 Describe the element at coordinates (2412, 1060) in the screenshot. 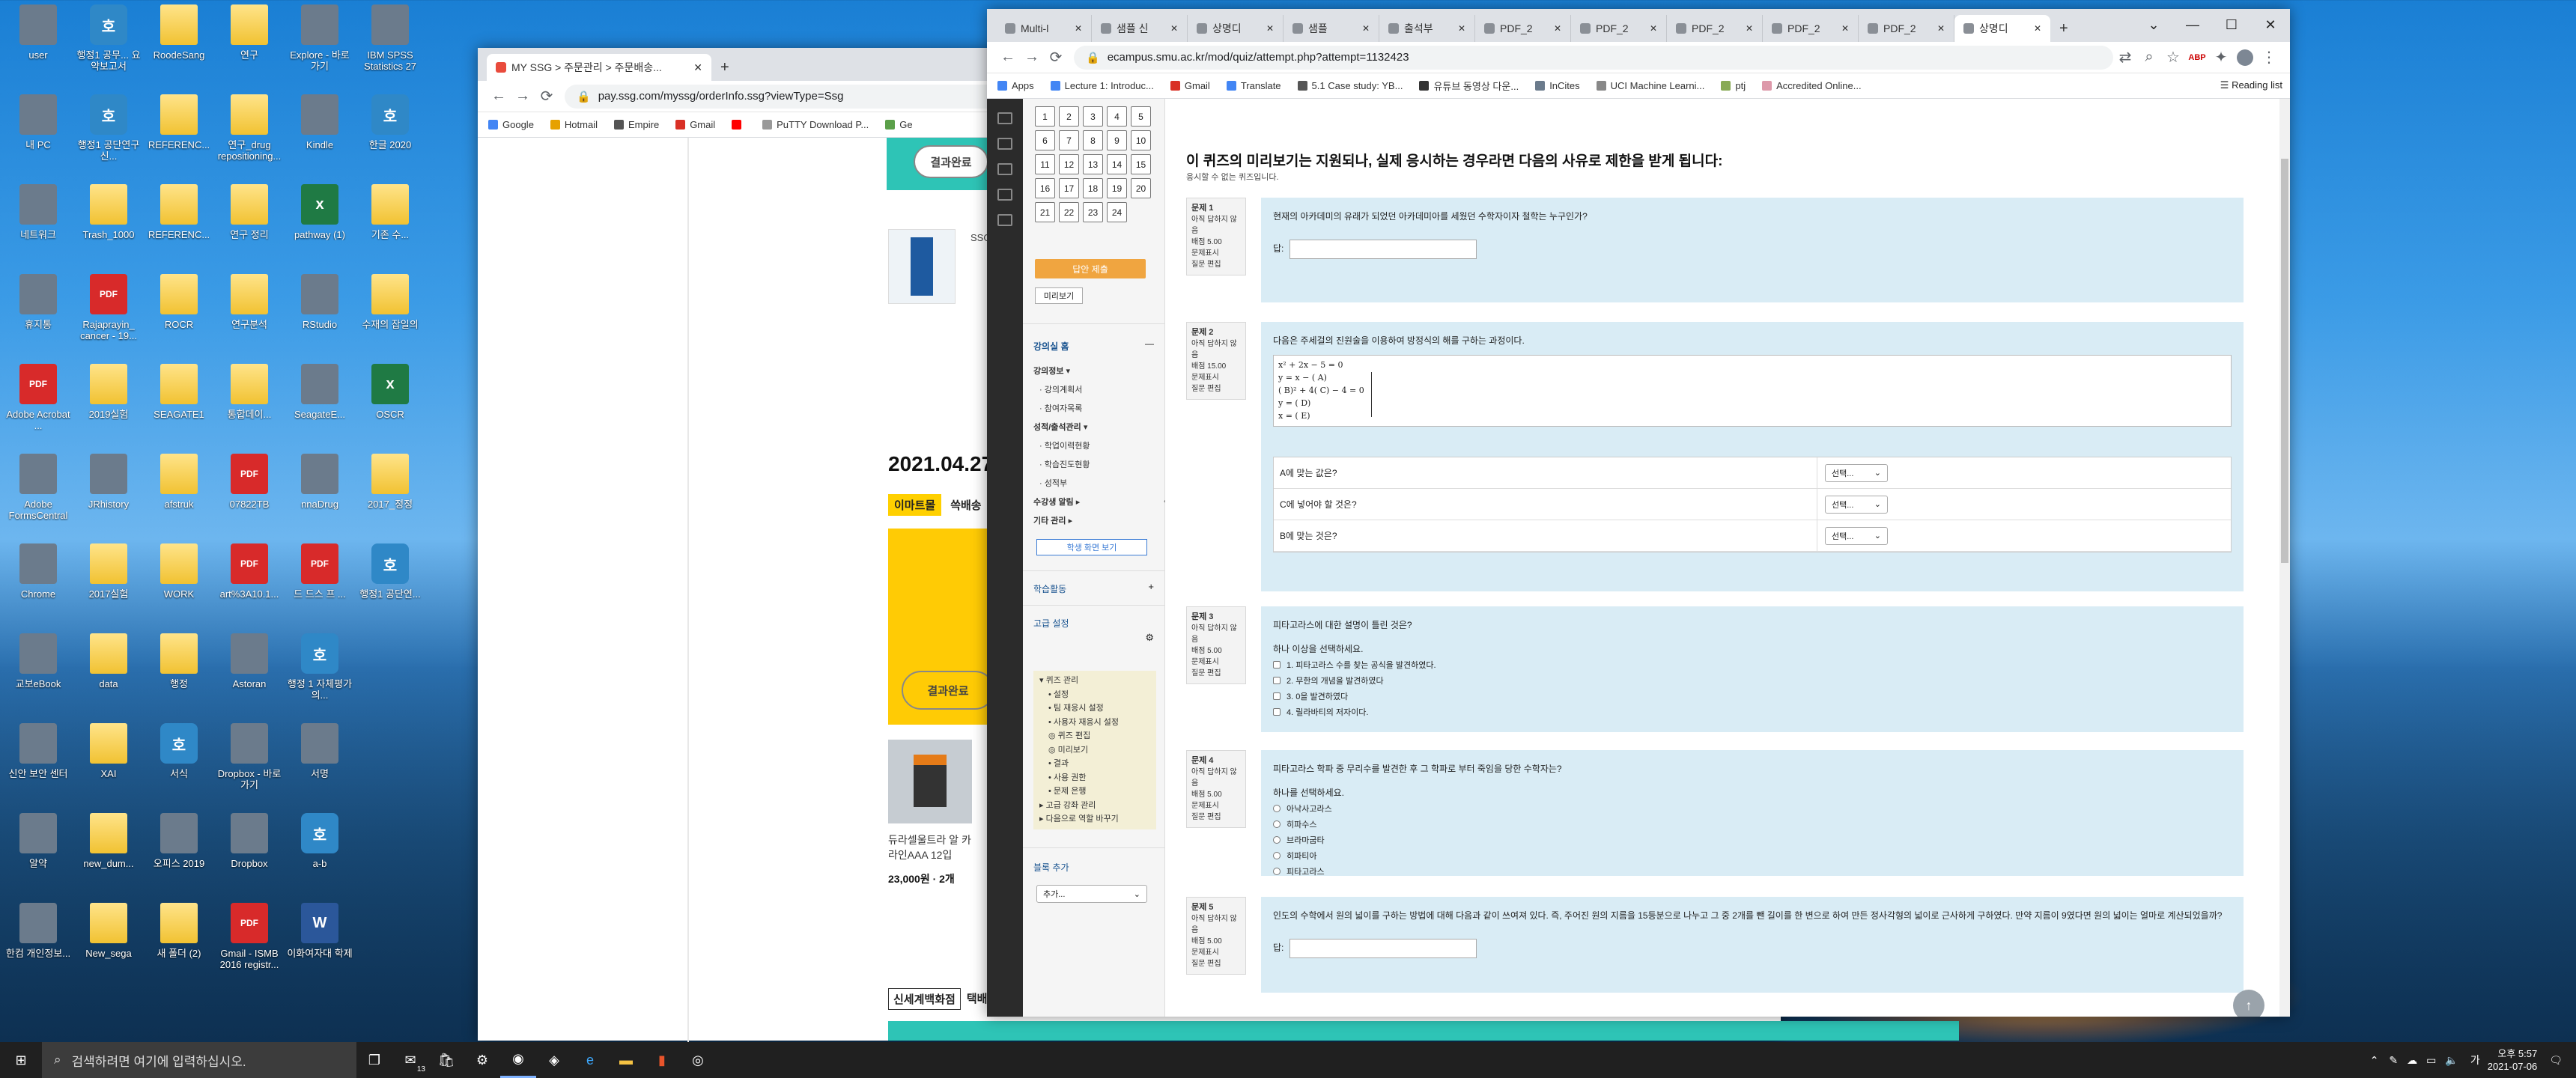

I see `tray-cloud-icon: ☁` at that location.